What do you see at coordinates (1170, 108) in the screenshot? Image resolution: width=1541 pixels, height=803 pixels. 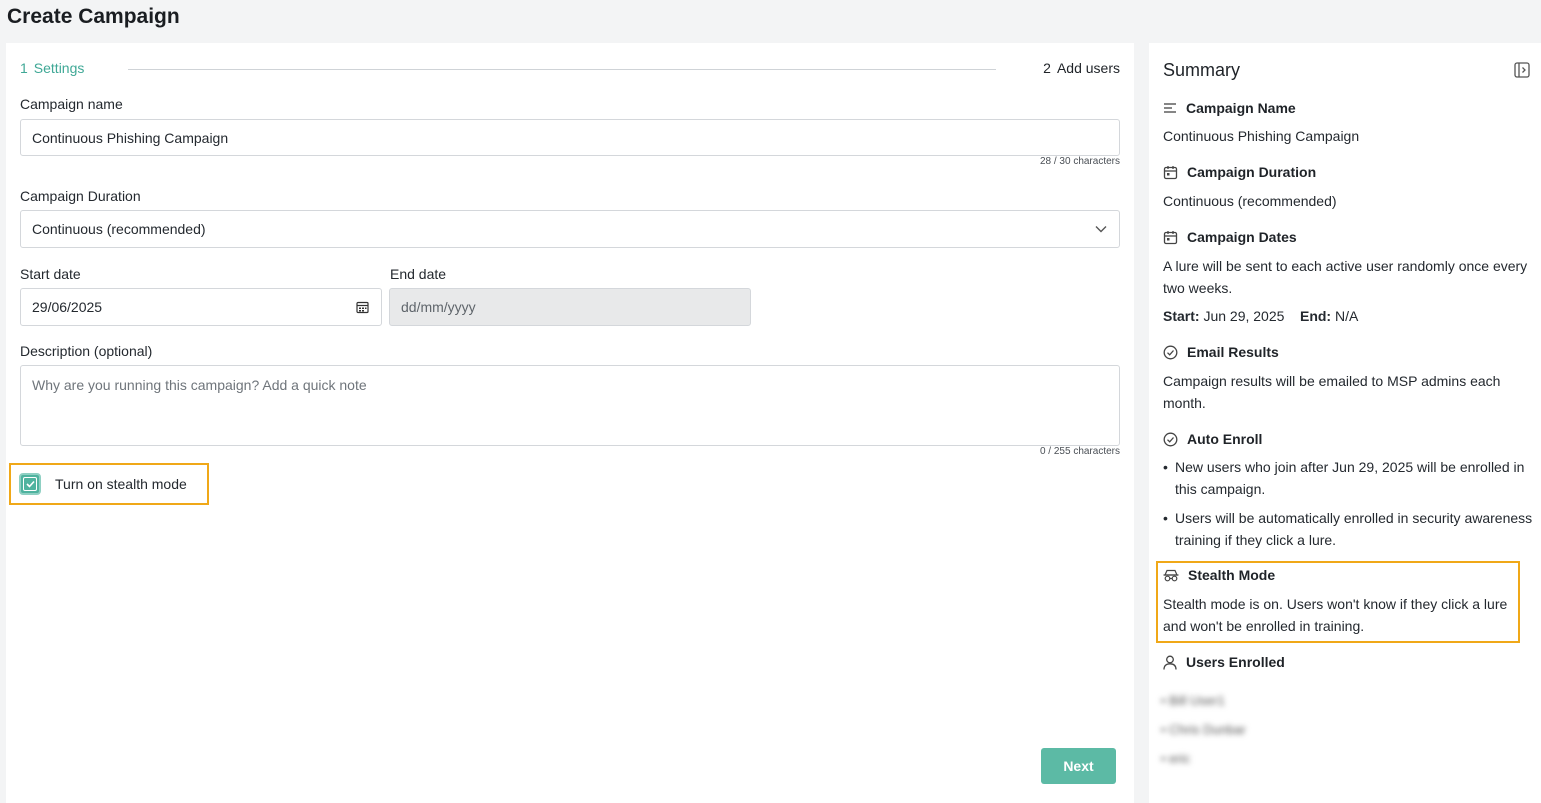 I see `text-lines-icon` at bounding box center [1170, 108].